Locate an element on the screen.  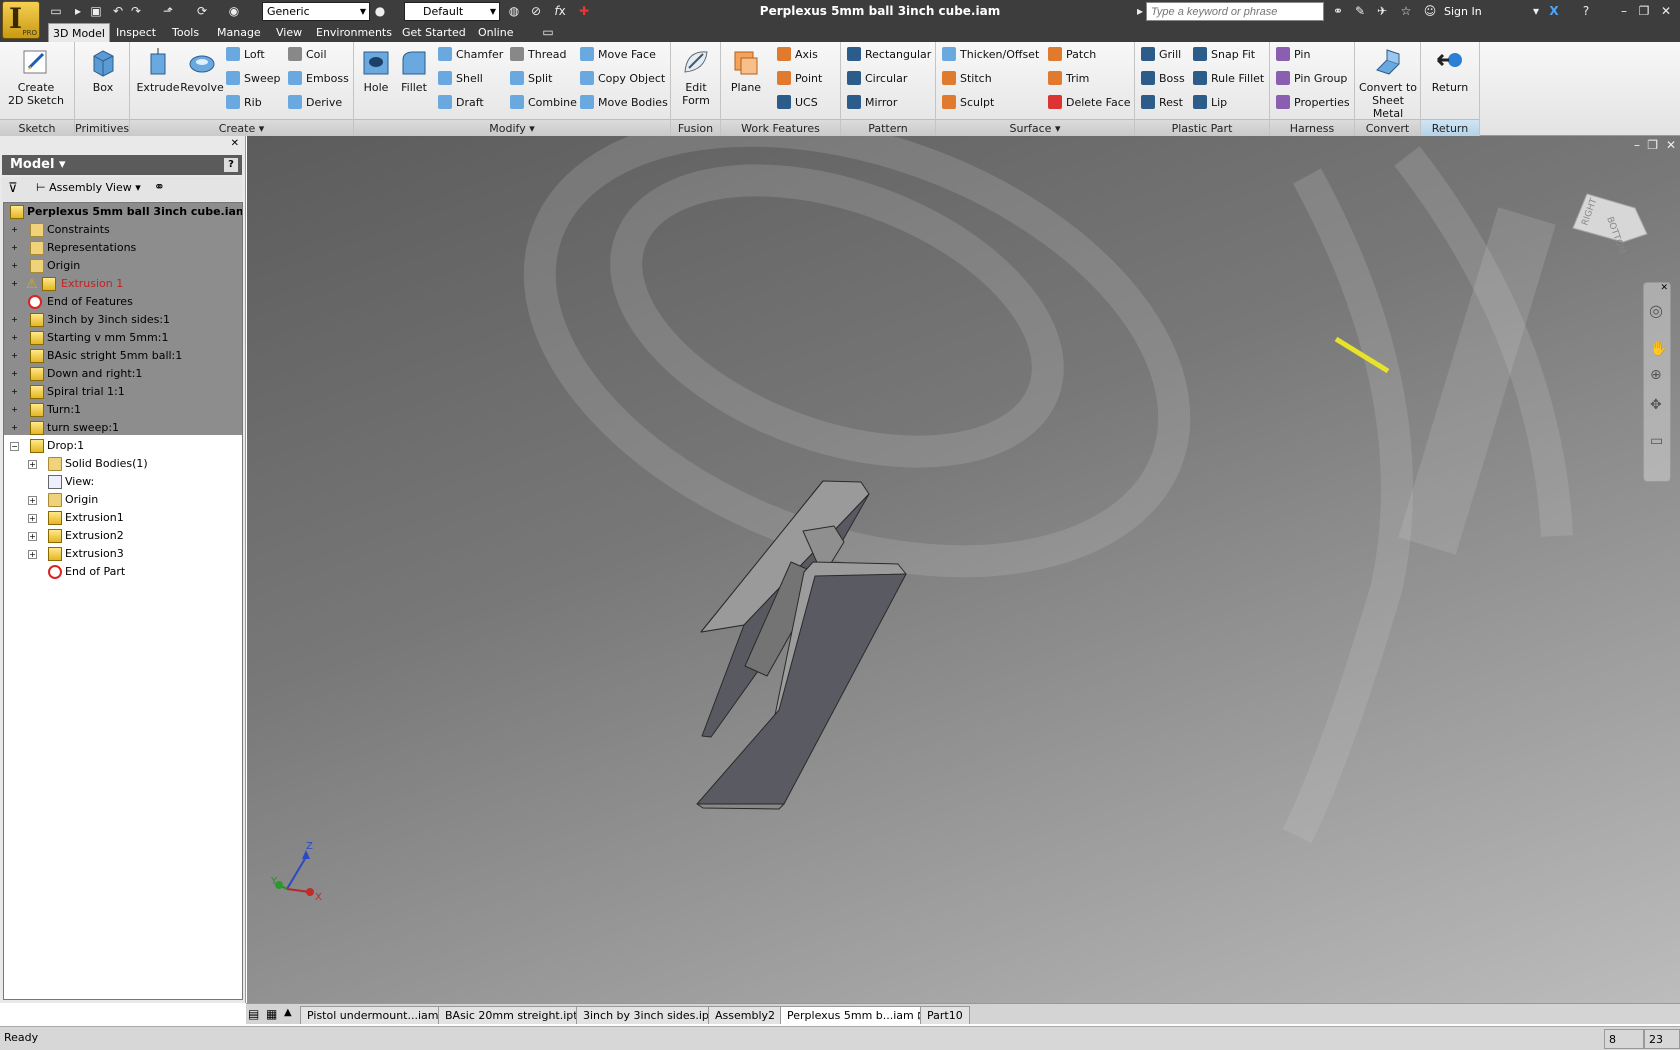
thicken-offset-button: Thicken/Offset is located at coordinates (990, 55).